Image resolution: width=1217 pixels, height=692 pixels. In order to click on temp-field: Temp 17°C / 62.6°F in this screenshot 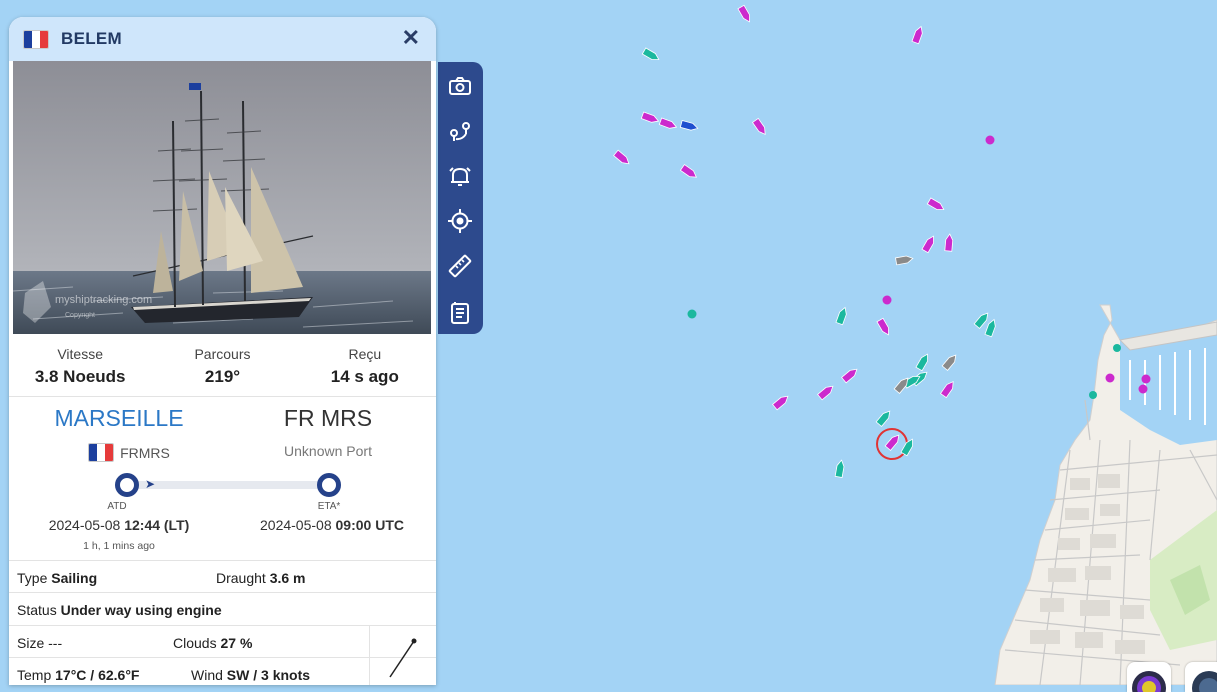, I will do `click(78, 675)`.